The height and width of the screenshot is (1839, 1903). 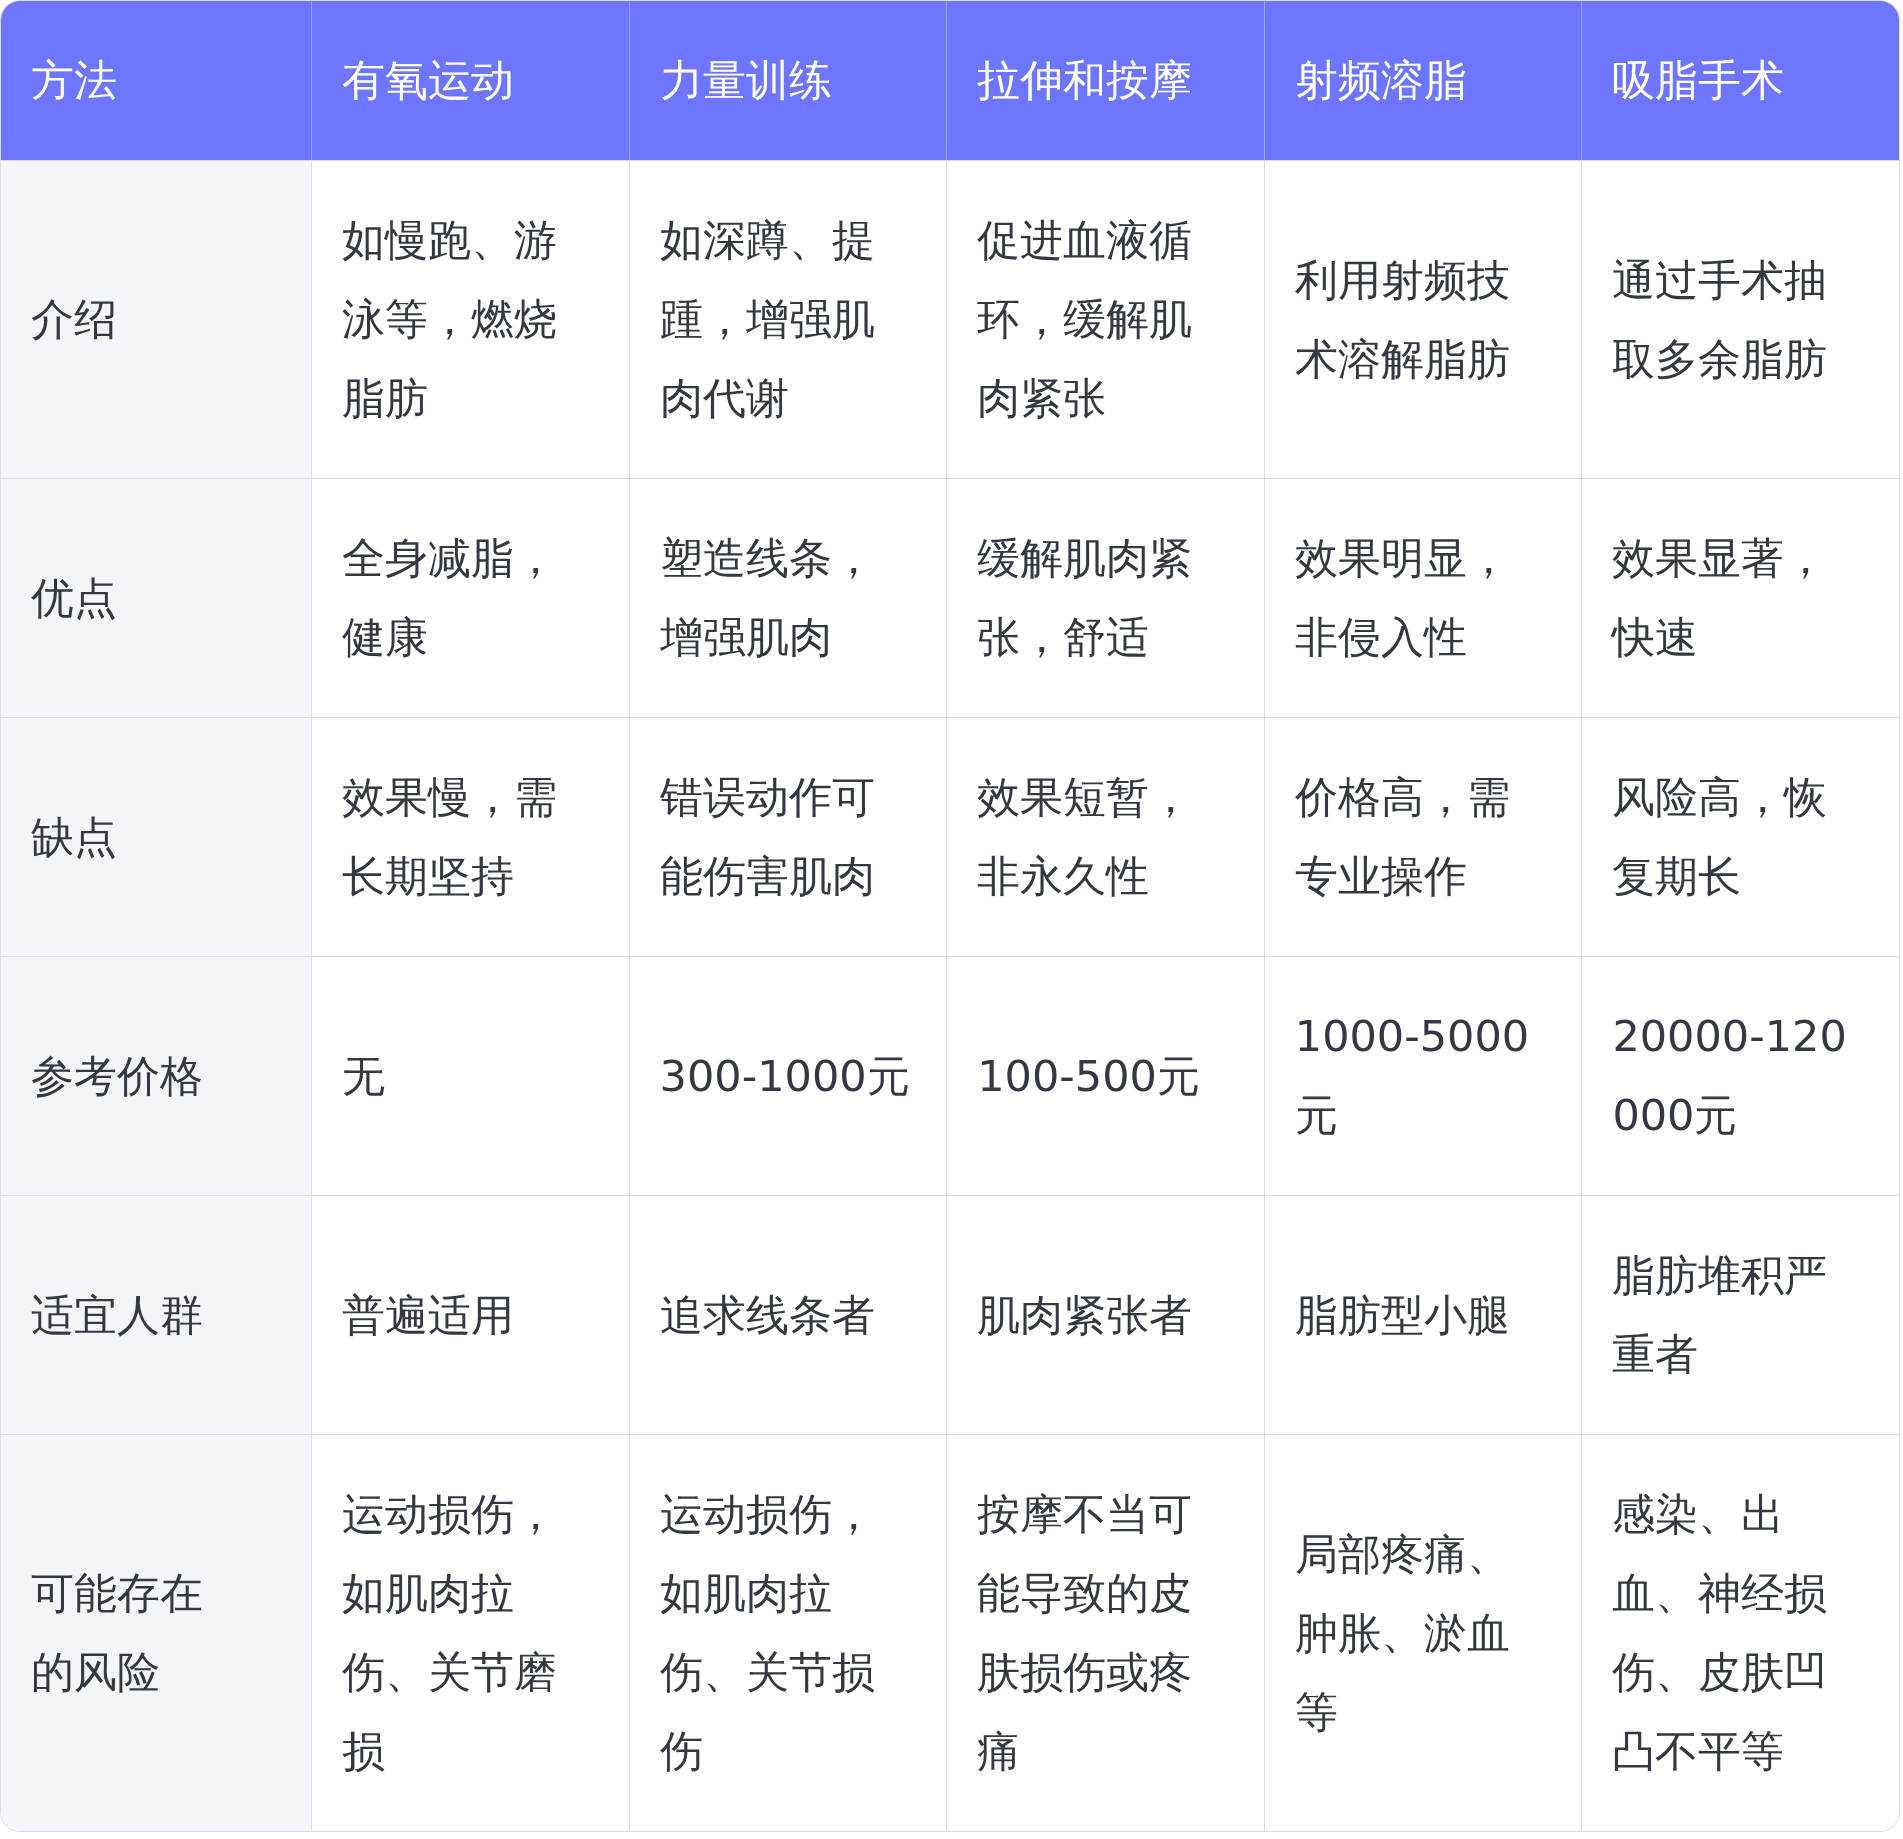 I want to click on column-header: 吸脂手术, so click(x=1698, y=80).